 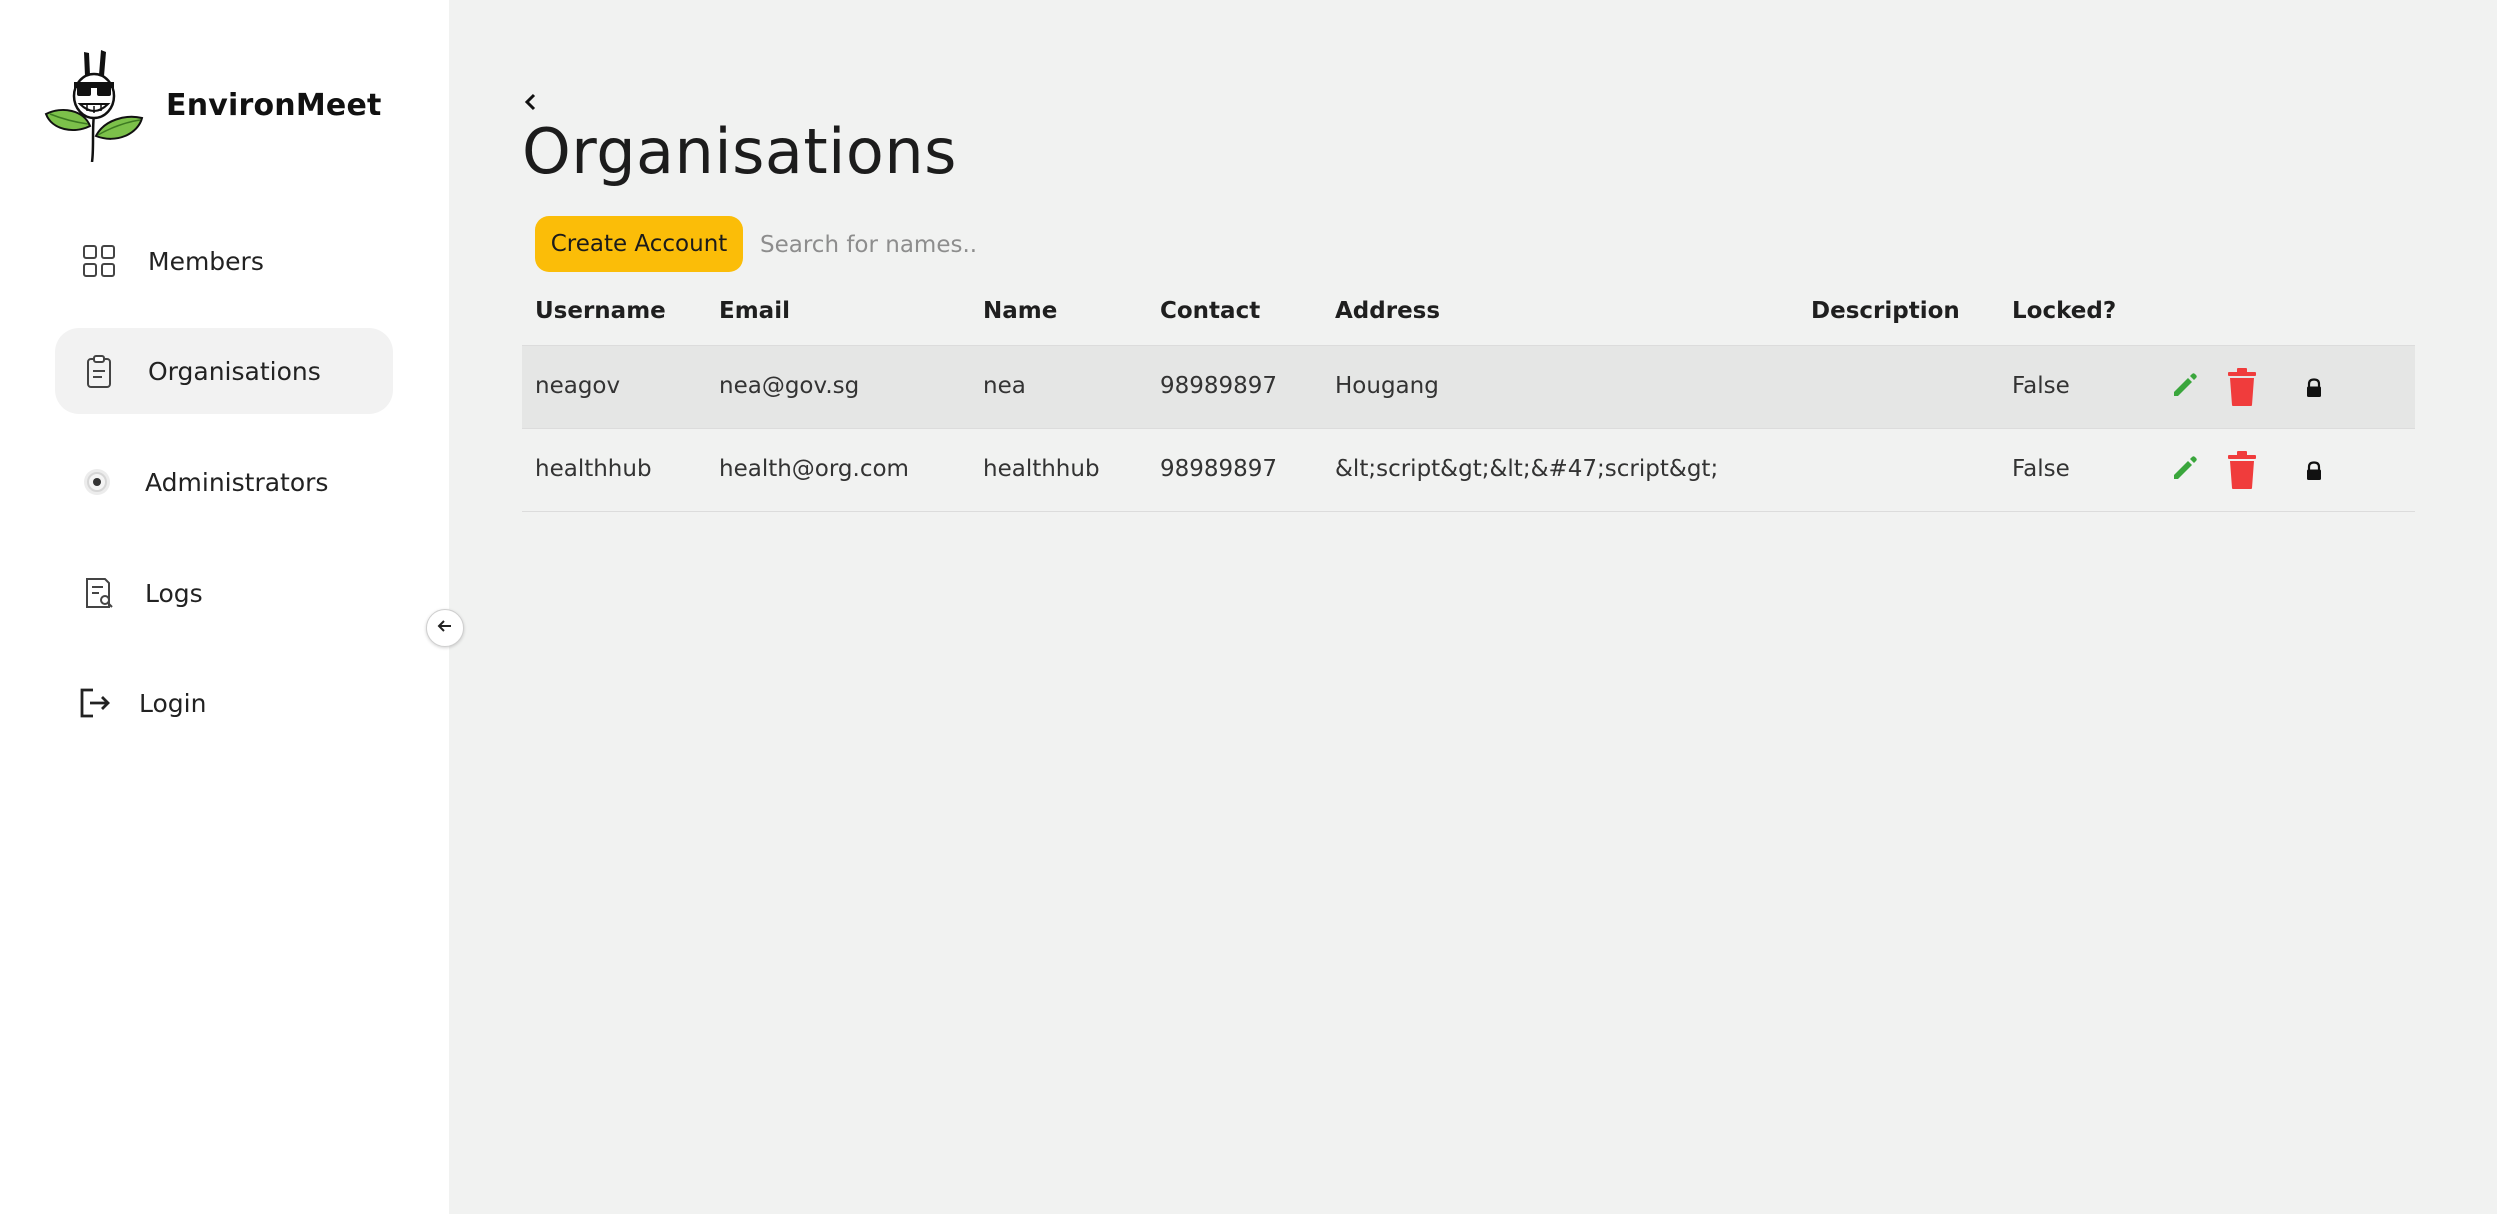 I want to click on plant-mascot-logo-icon, so click(x=95, y=105).